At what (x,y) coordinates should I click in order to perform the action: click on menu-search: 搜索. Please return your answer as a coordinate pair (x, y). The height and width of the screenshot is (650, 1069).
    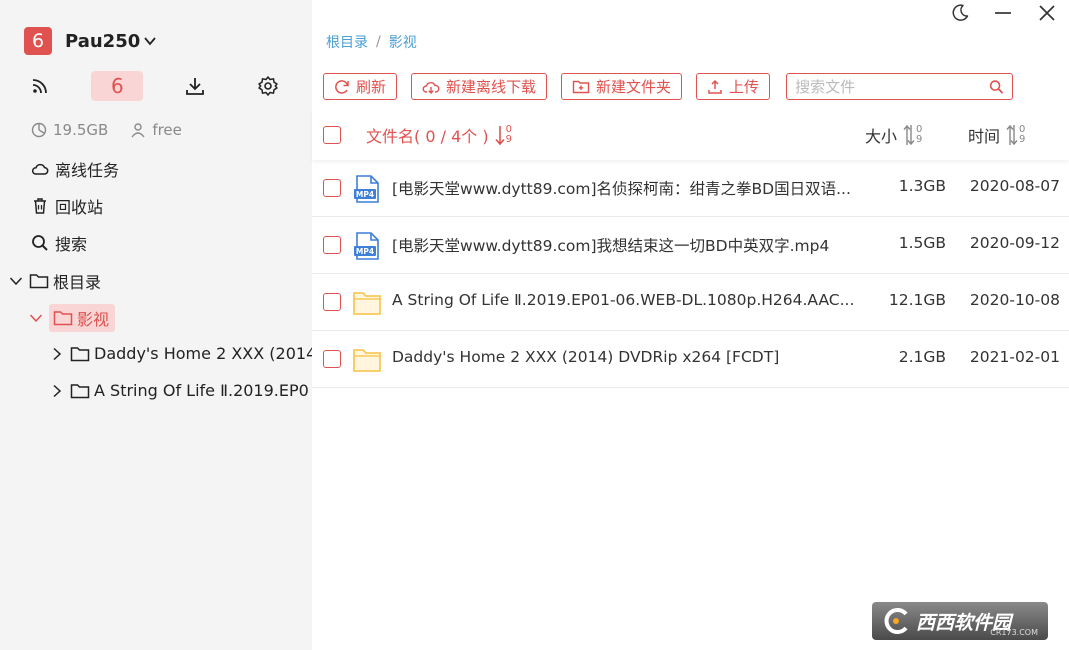
    Looking at the image, I should click on (59, 243).